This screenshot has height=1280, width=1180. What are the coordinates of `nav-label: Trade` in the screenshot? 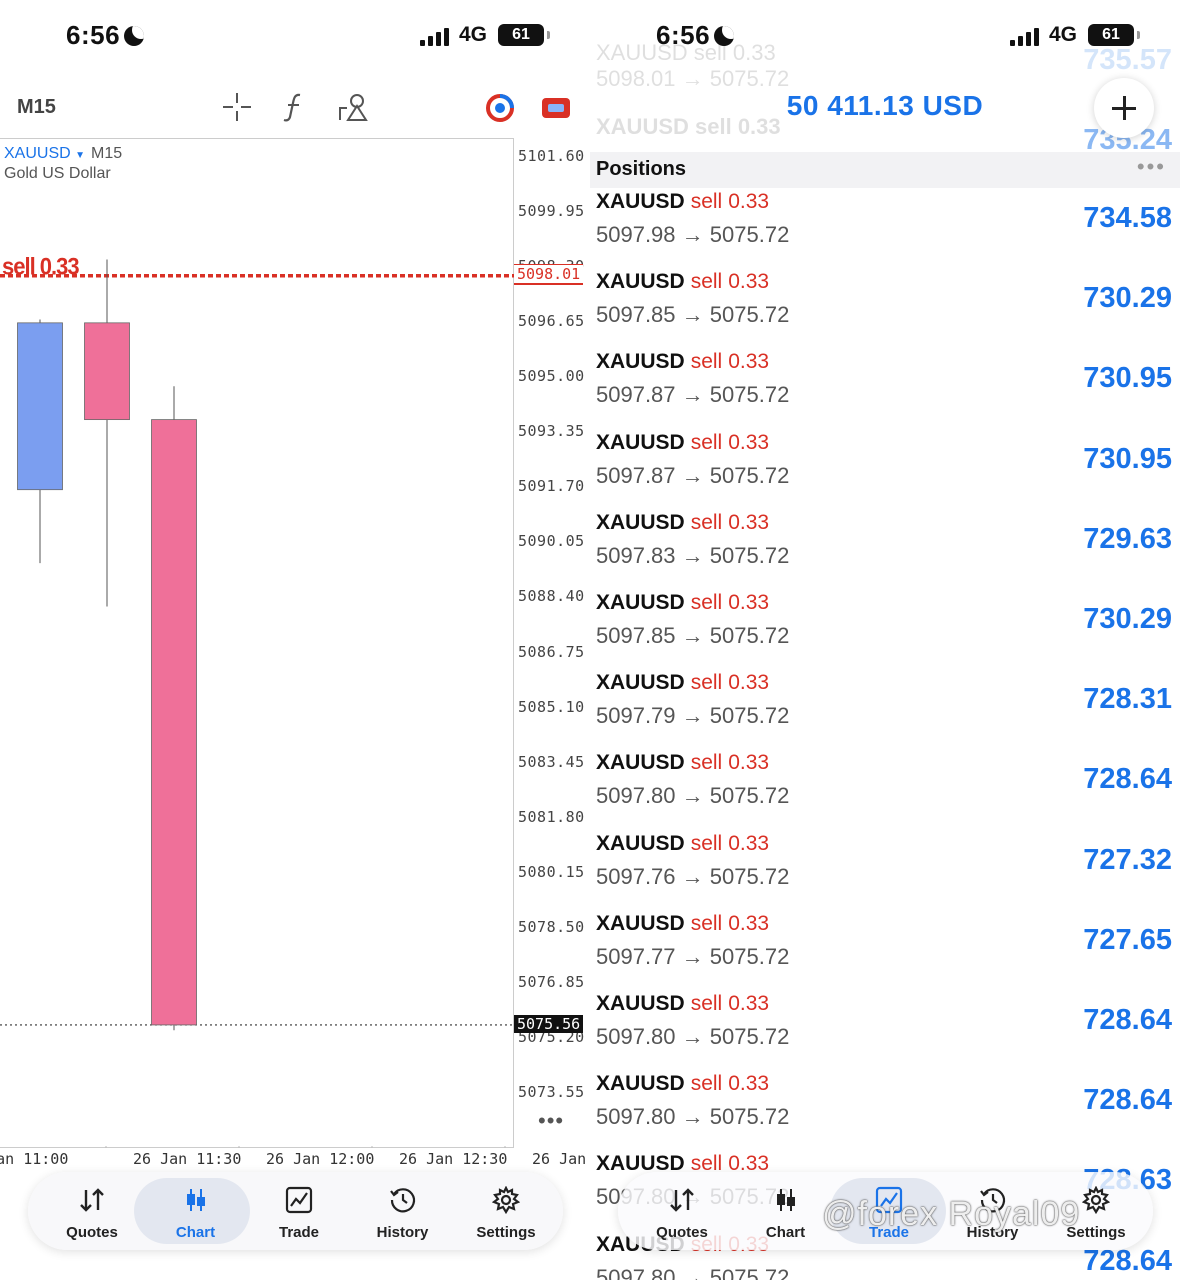 It's located at (299, 1232).